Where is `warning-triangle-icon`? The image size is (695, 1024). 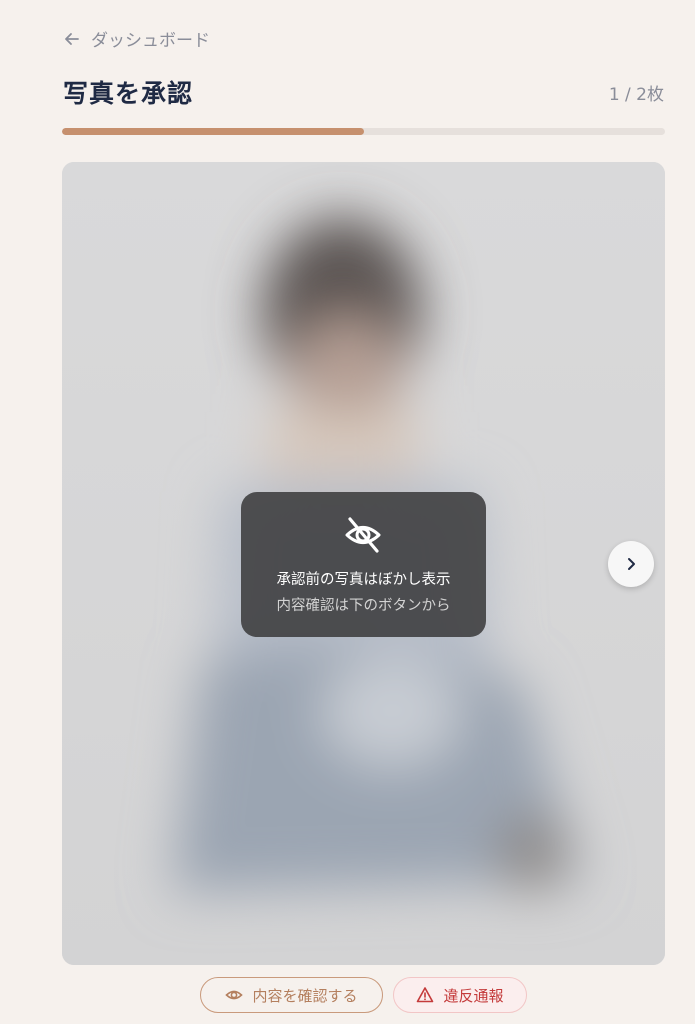 warning-triangle-icon is located at coordinates (425, 995).